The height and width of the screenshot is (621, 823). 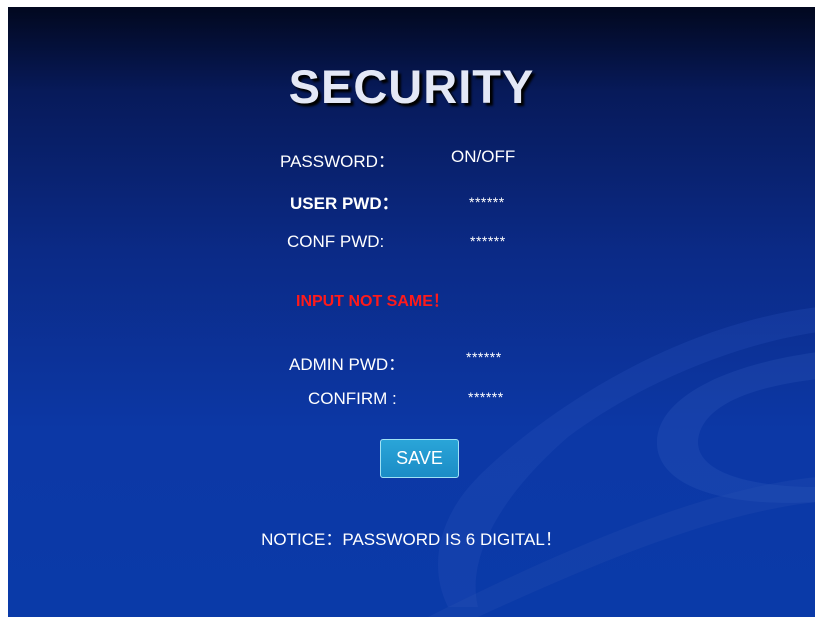 What do you see at coordinates (484, 357) in the screenshot?
I see `admin-pwd-field: ******` at bounding box center [484, 357].